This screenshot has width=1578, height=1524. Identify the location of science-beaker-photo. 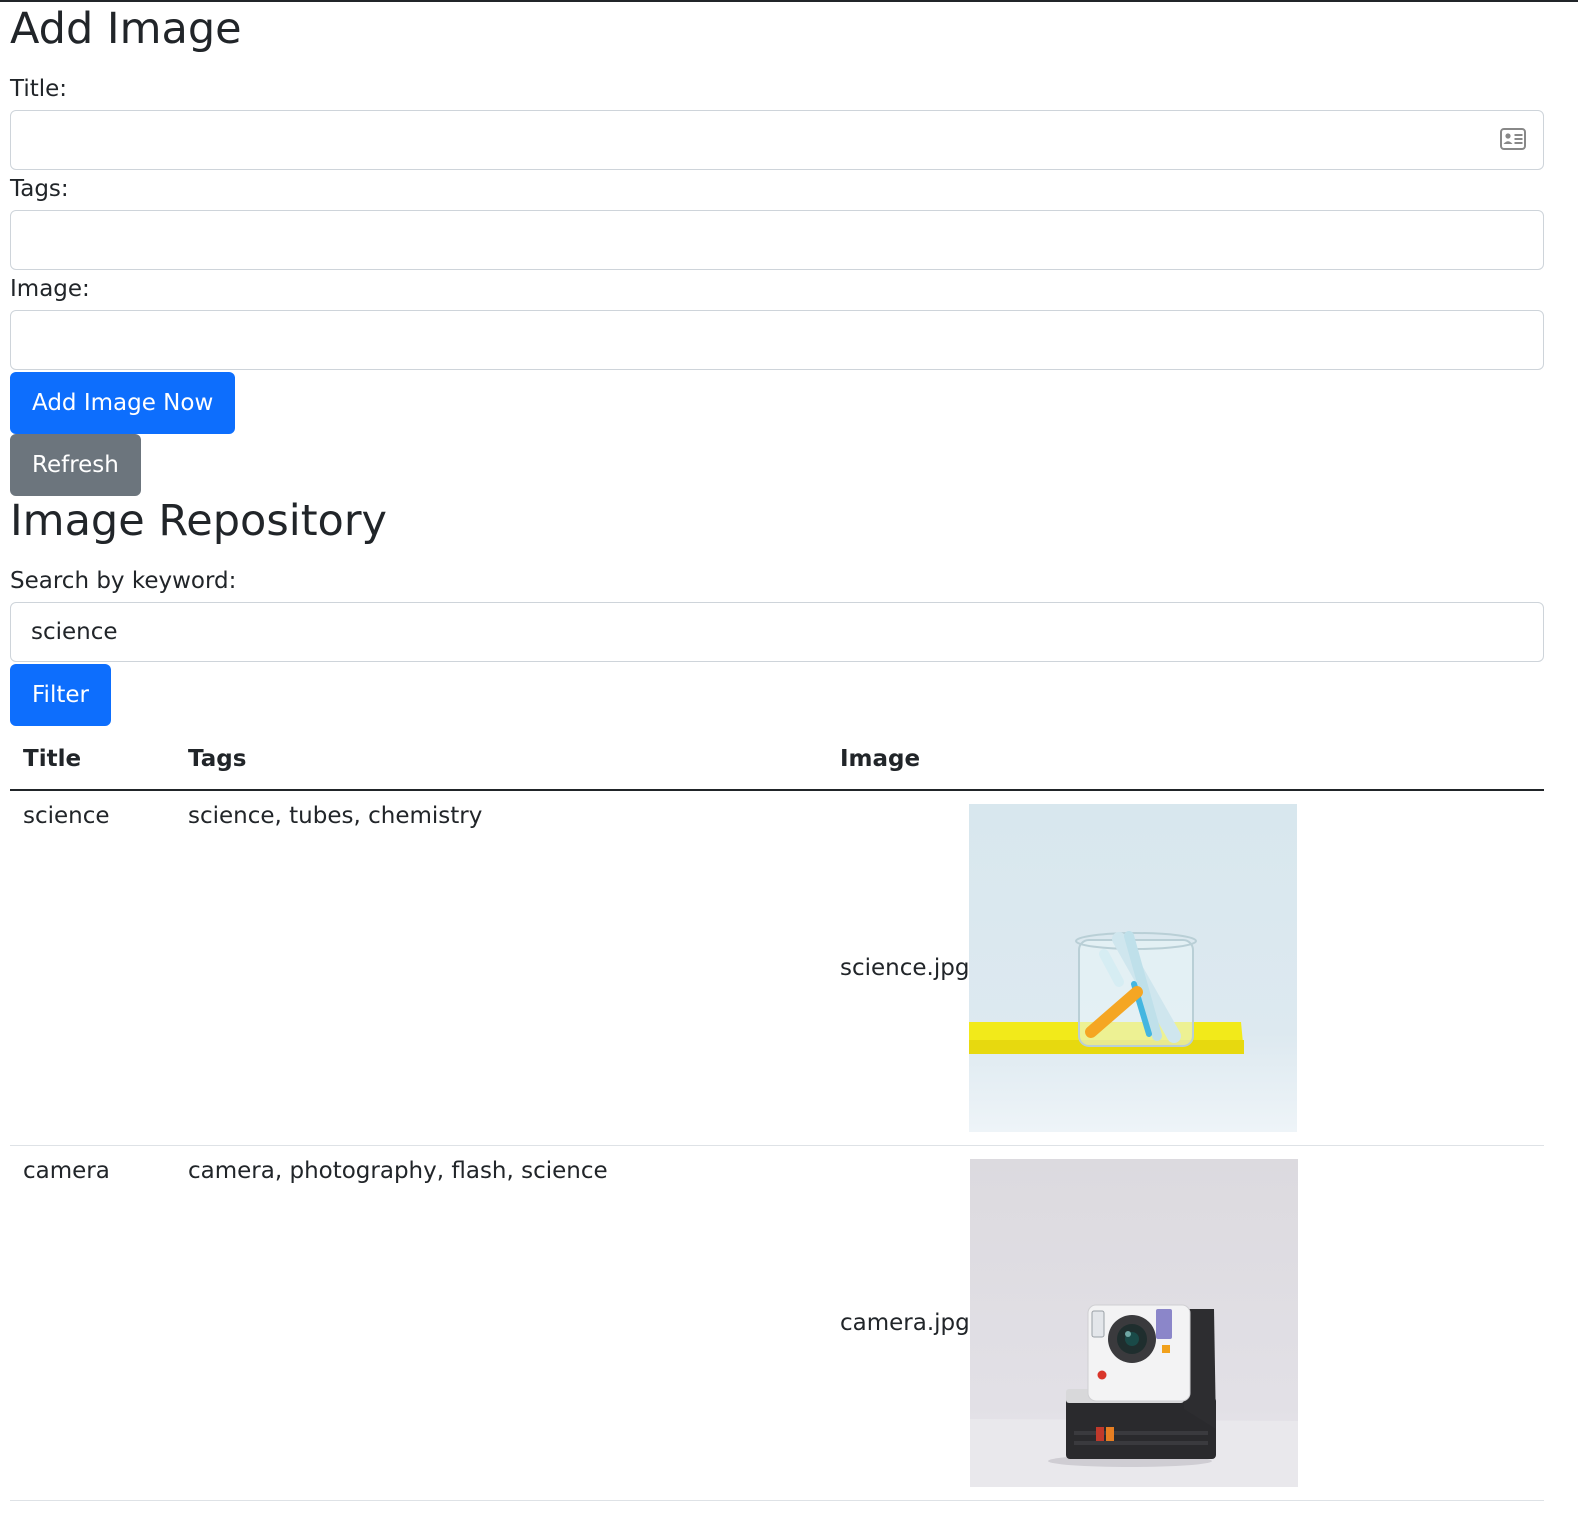
(1133, 967).